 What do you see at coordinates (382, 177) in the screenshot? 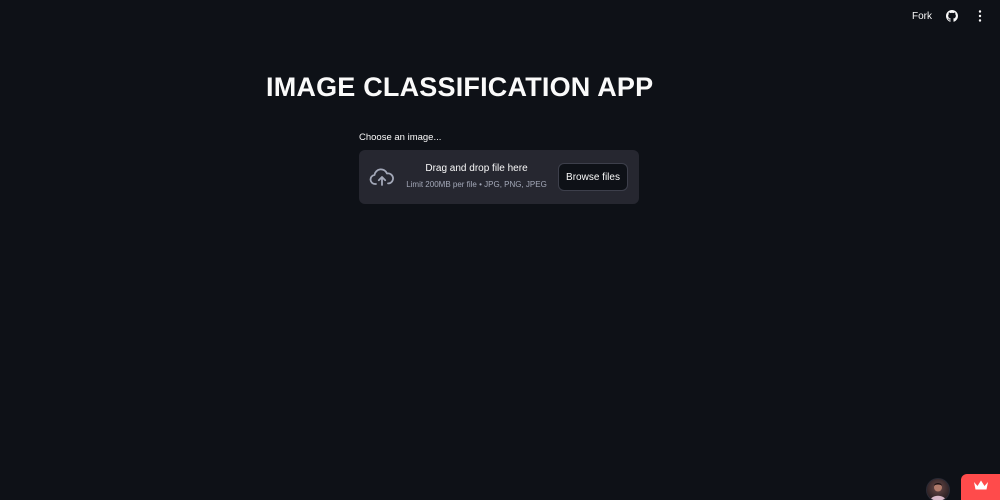
I see `cloud-upload-icon` at bounding box center [382, 177].